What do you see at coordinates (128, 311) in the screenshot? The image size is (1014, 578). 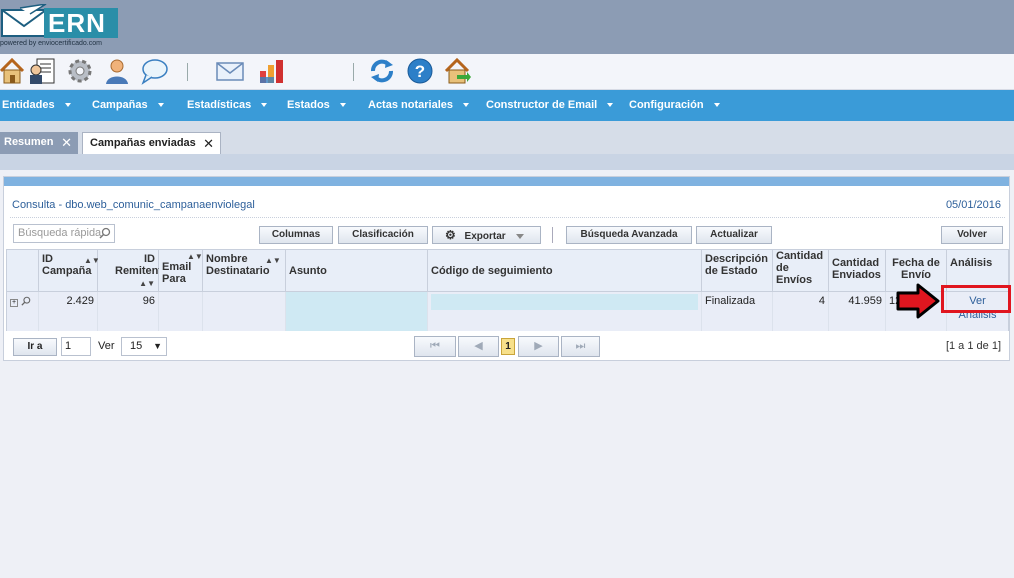 I see `cell-id-remitente: 96` at bounding box center [128, 311].